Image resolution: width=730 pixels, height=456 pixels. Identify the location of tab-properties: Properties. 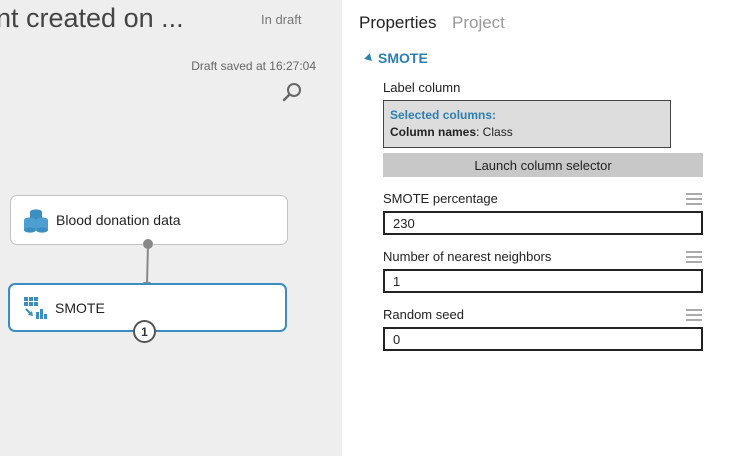
(397, 23).